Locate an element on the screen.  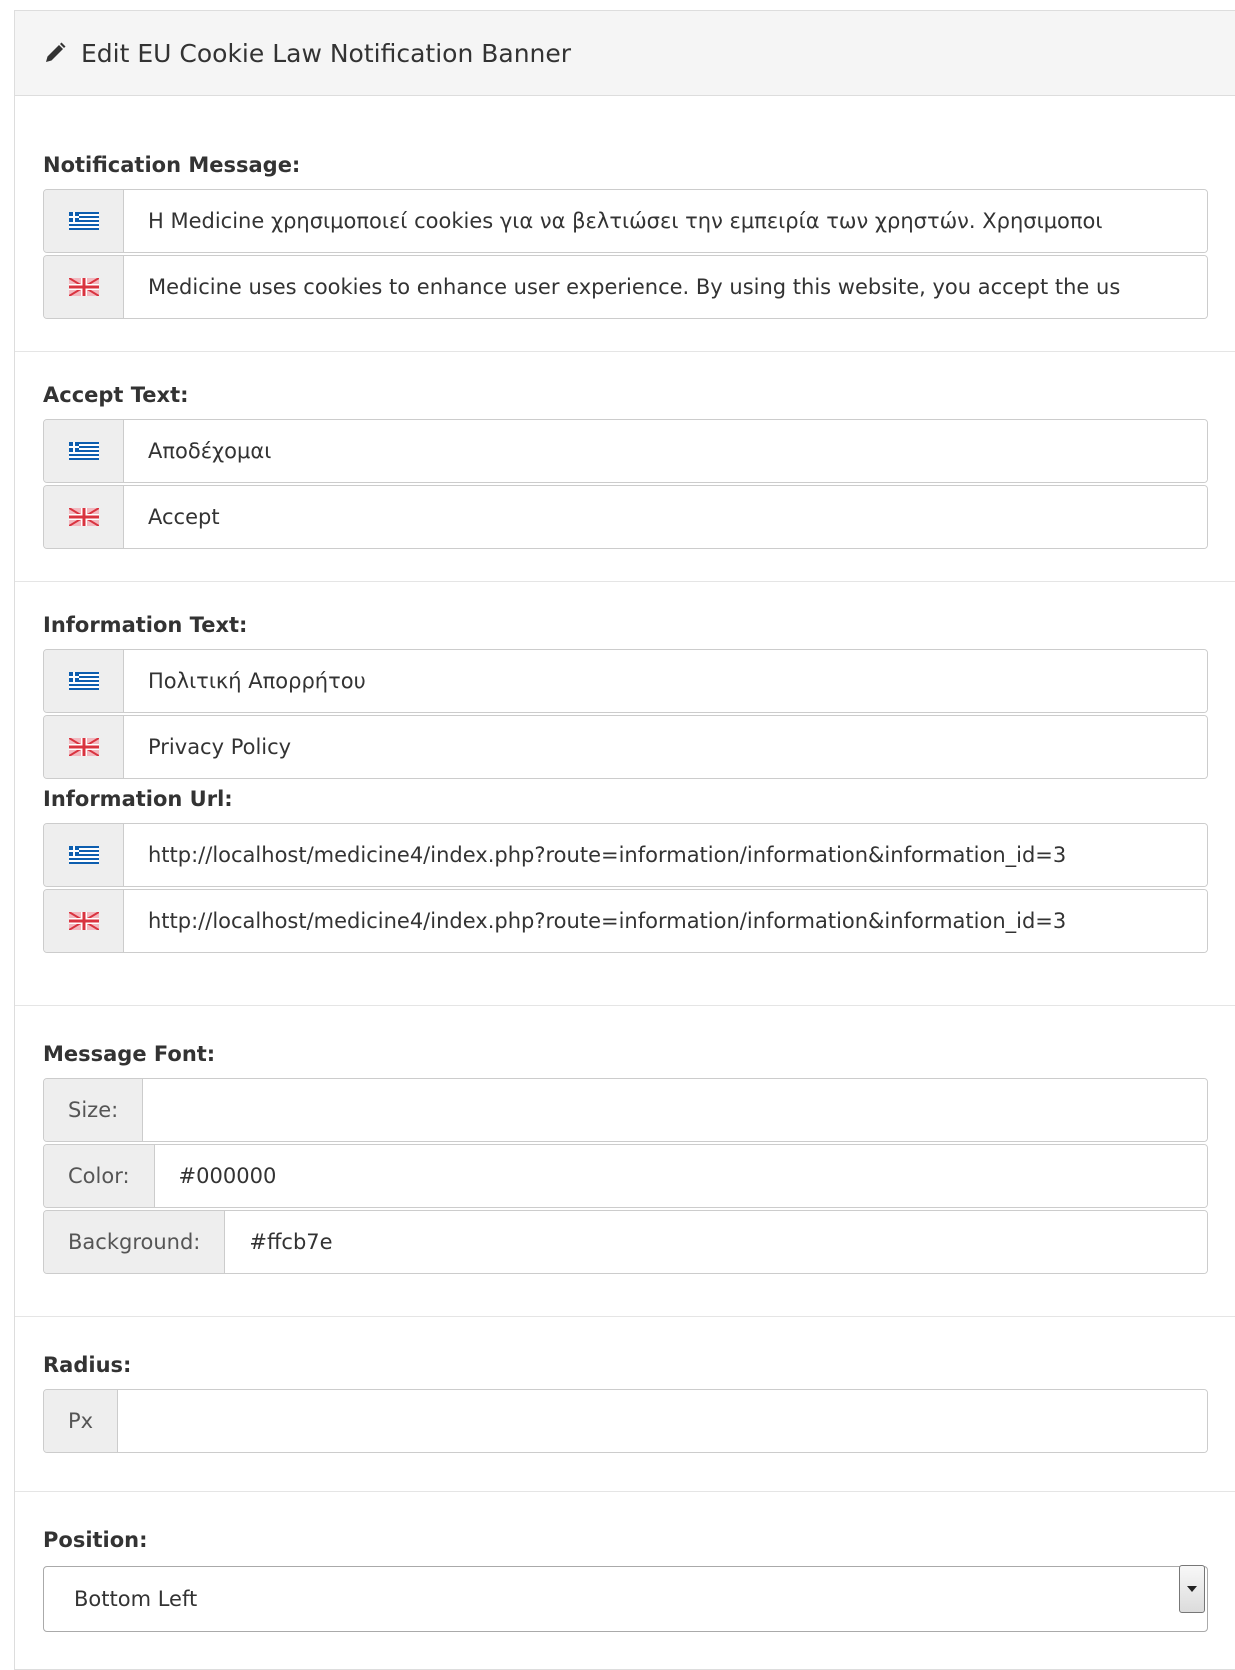
information-text-greek-group: Πολιτική Απορρήτου is located at coordinates (625, 681).